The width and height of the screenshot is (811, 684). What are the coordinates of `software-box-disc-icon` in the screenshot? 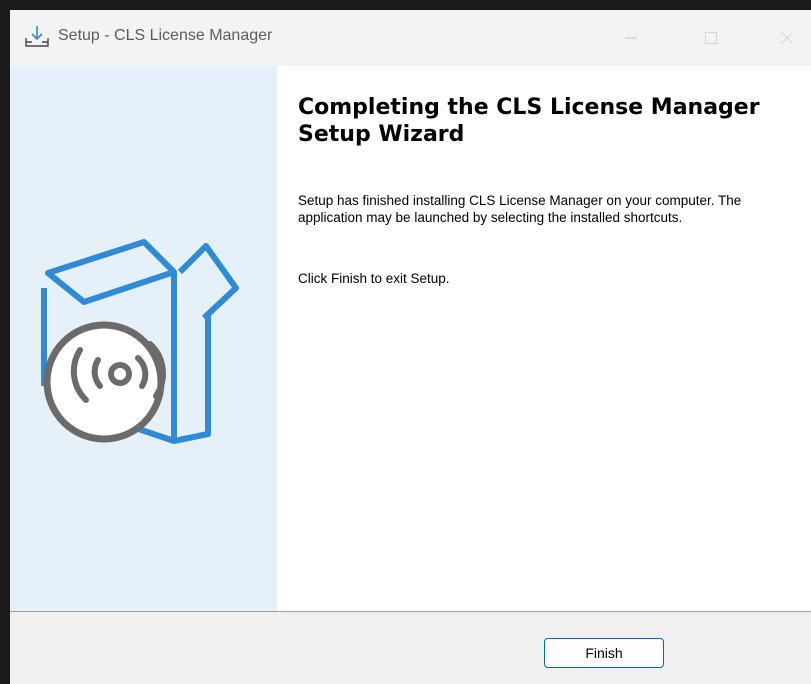 It's located at (140, 341).